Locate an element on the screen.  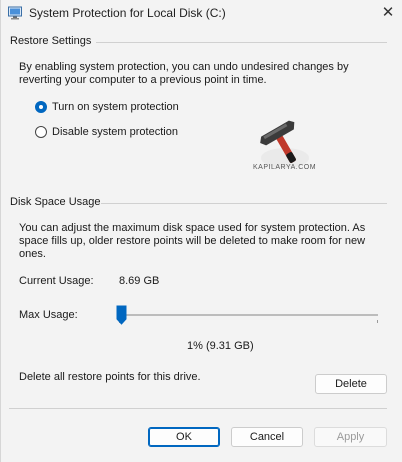
footer-divider is located at coordinates (198, 408).